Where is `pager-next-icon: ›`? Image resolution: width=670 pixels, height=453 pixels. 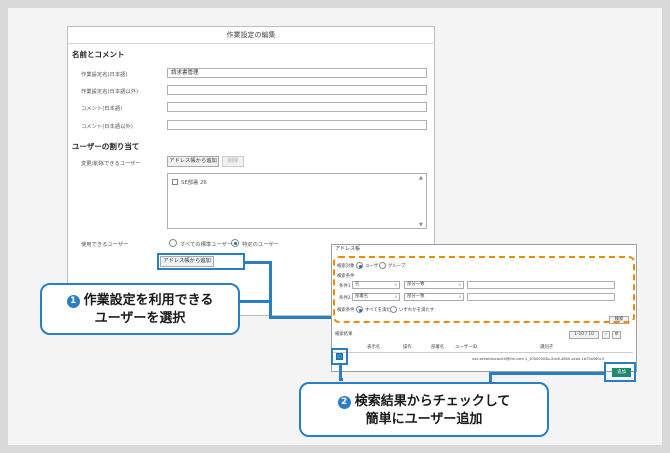 pager-next-icon: › is located at coordinates (606, 335).